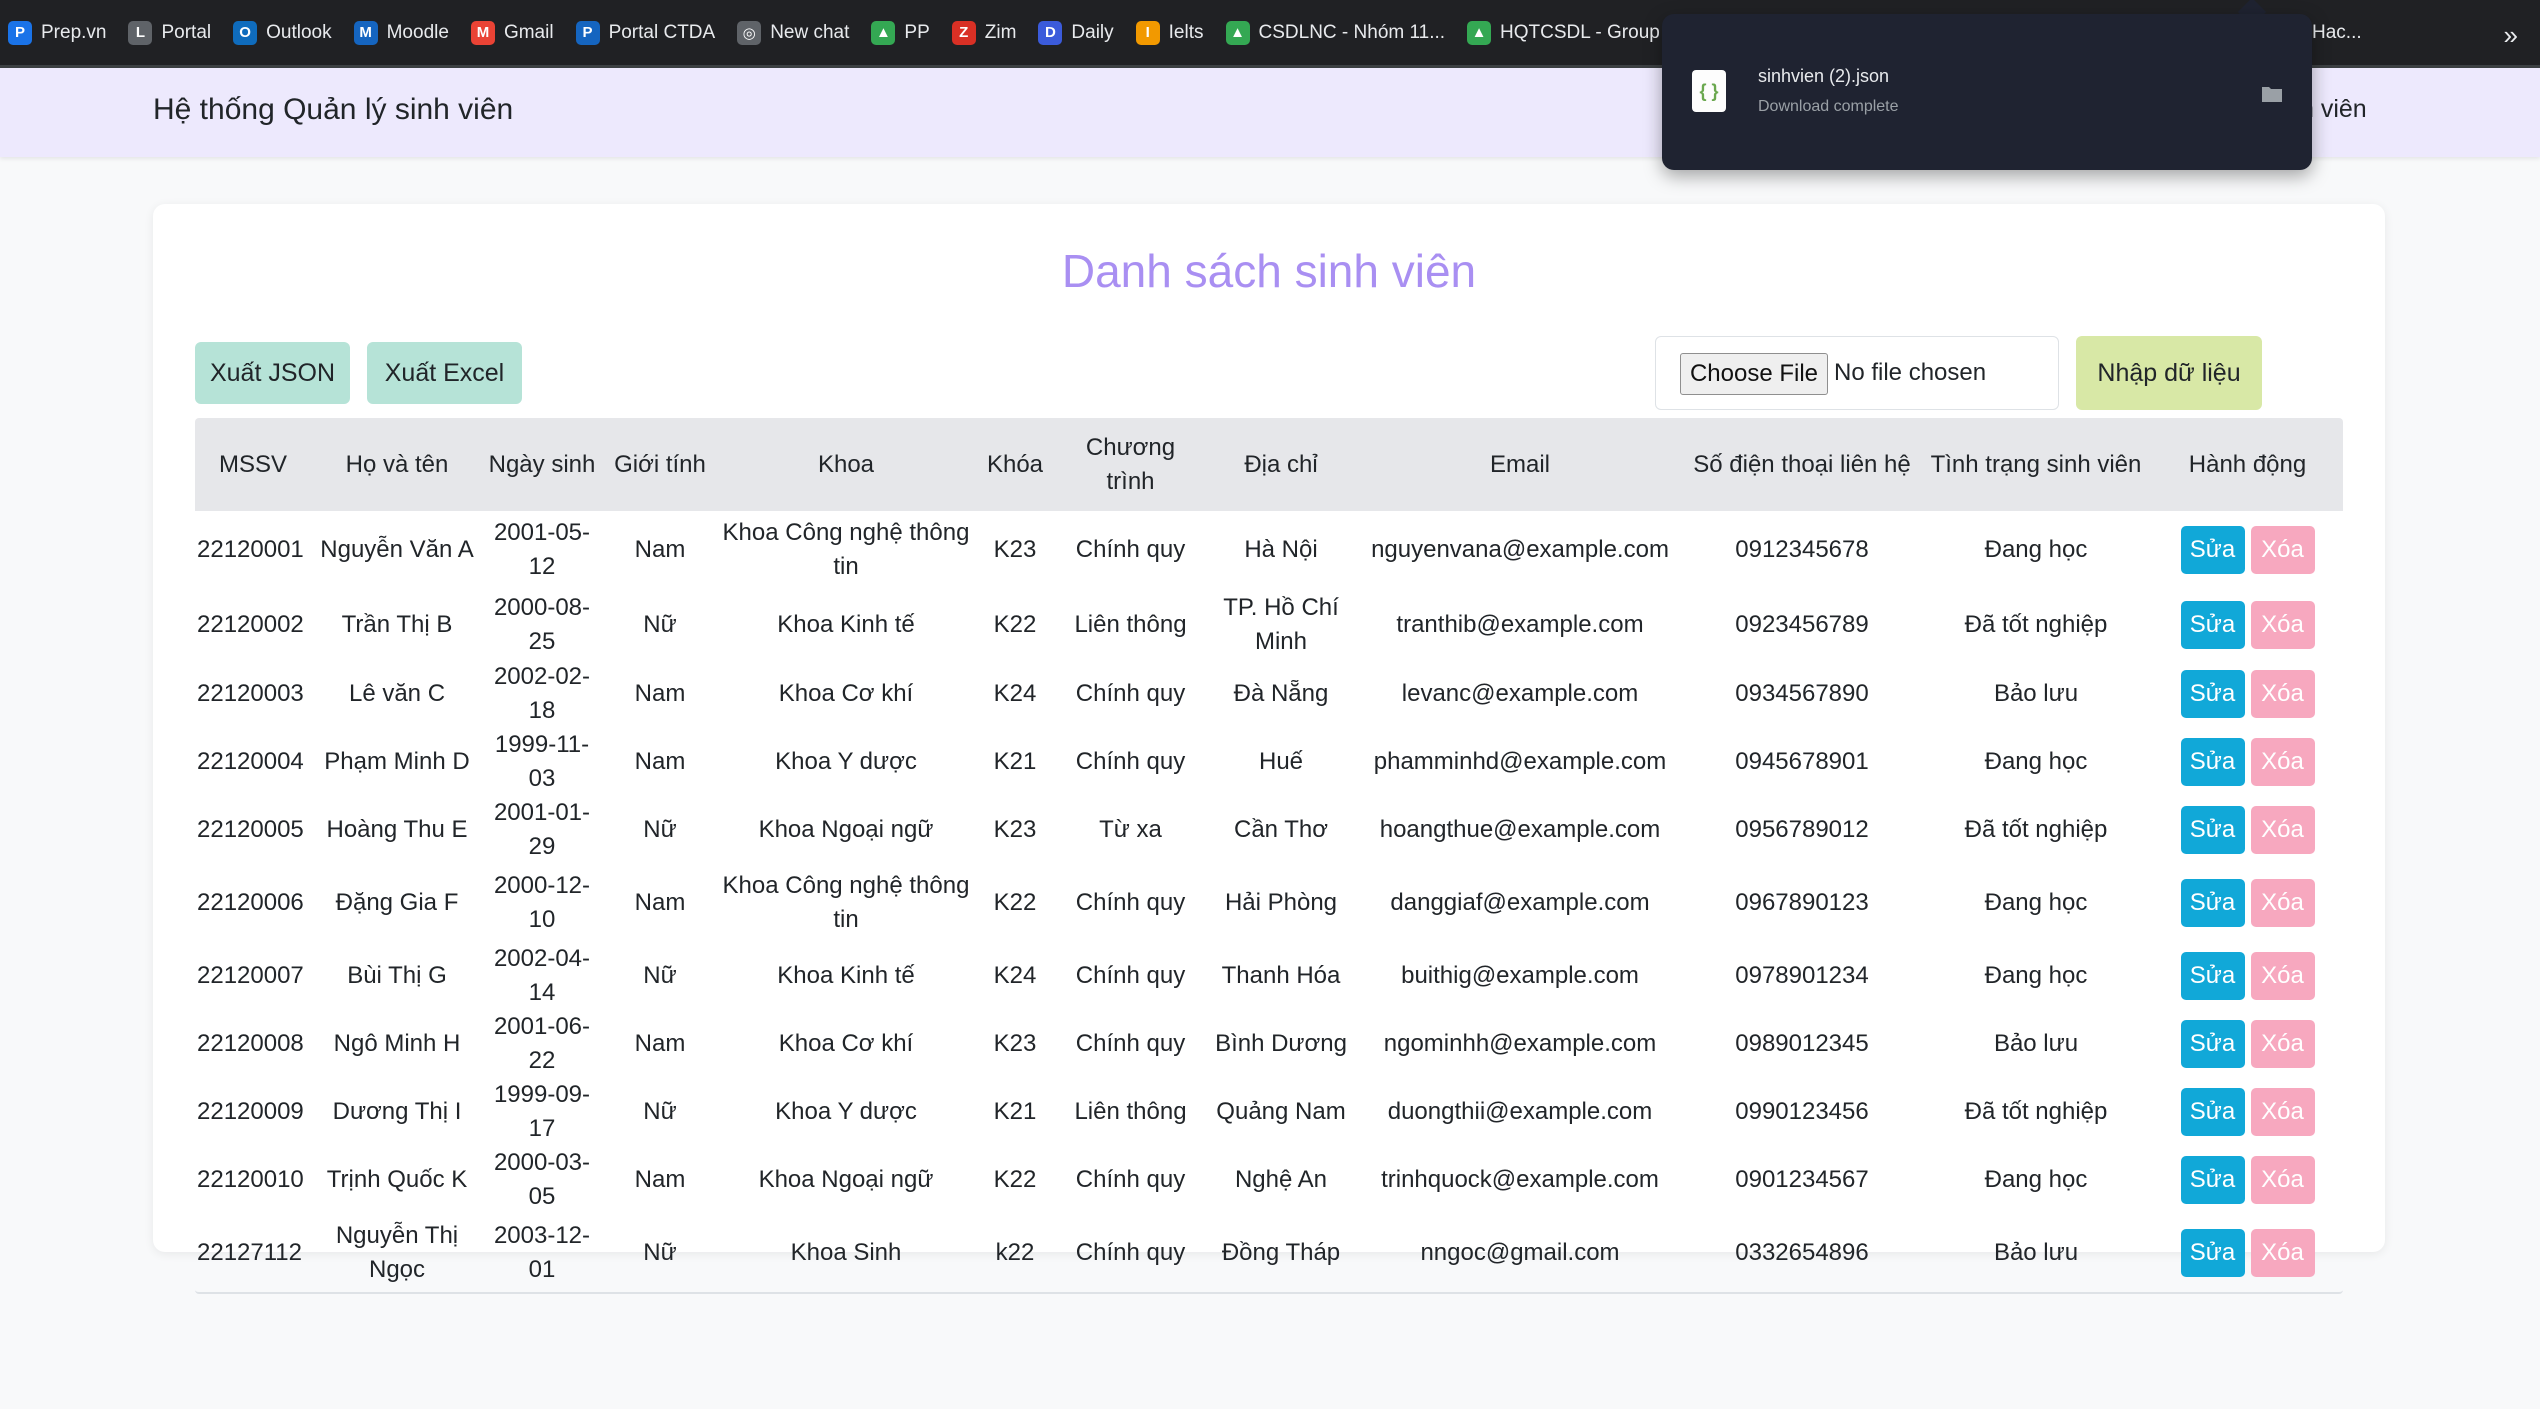  Describe the element at coordinates (846, 829) in the screenshot. I see `cell-faculty: Khoa Ngoại ngữ` at that location.